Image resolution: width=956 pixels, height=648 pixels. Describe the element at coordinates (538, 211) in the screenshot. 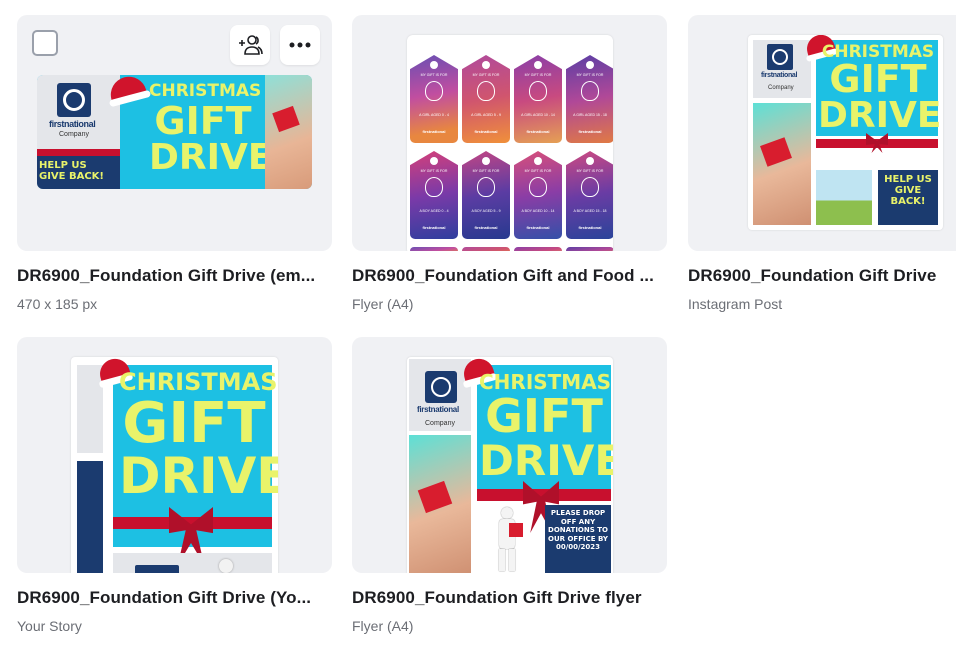

I see `tag-age: A BOY AGED 10 - 14` at that location.